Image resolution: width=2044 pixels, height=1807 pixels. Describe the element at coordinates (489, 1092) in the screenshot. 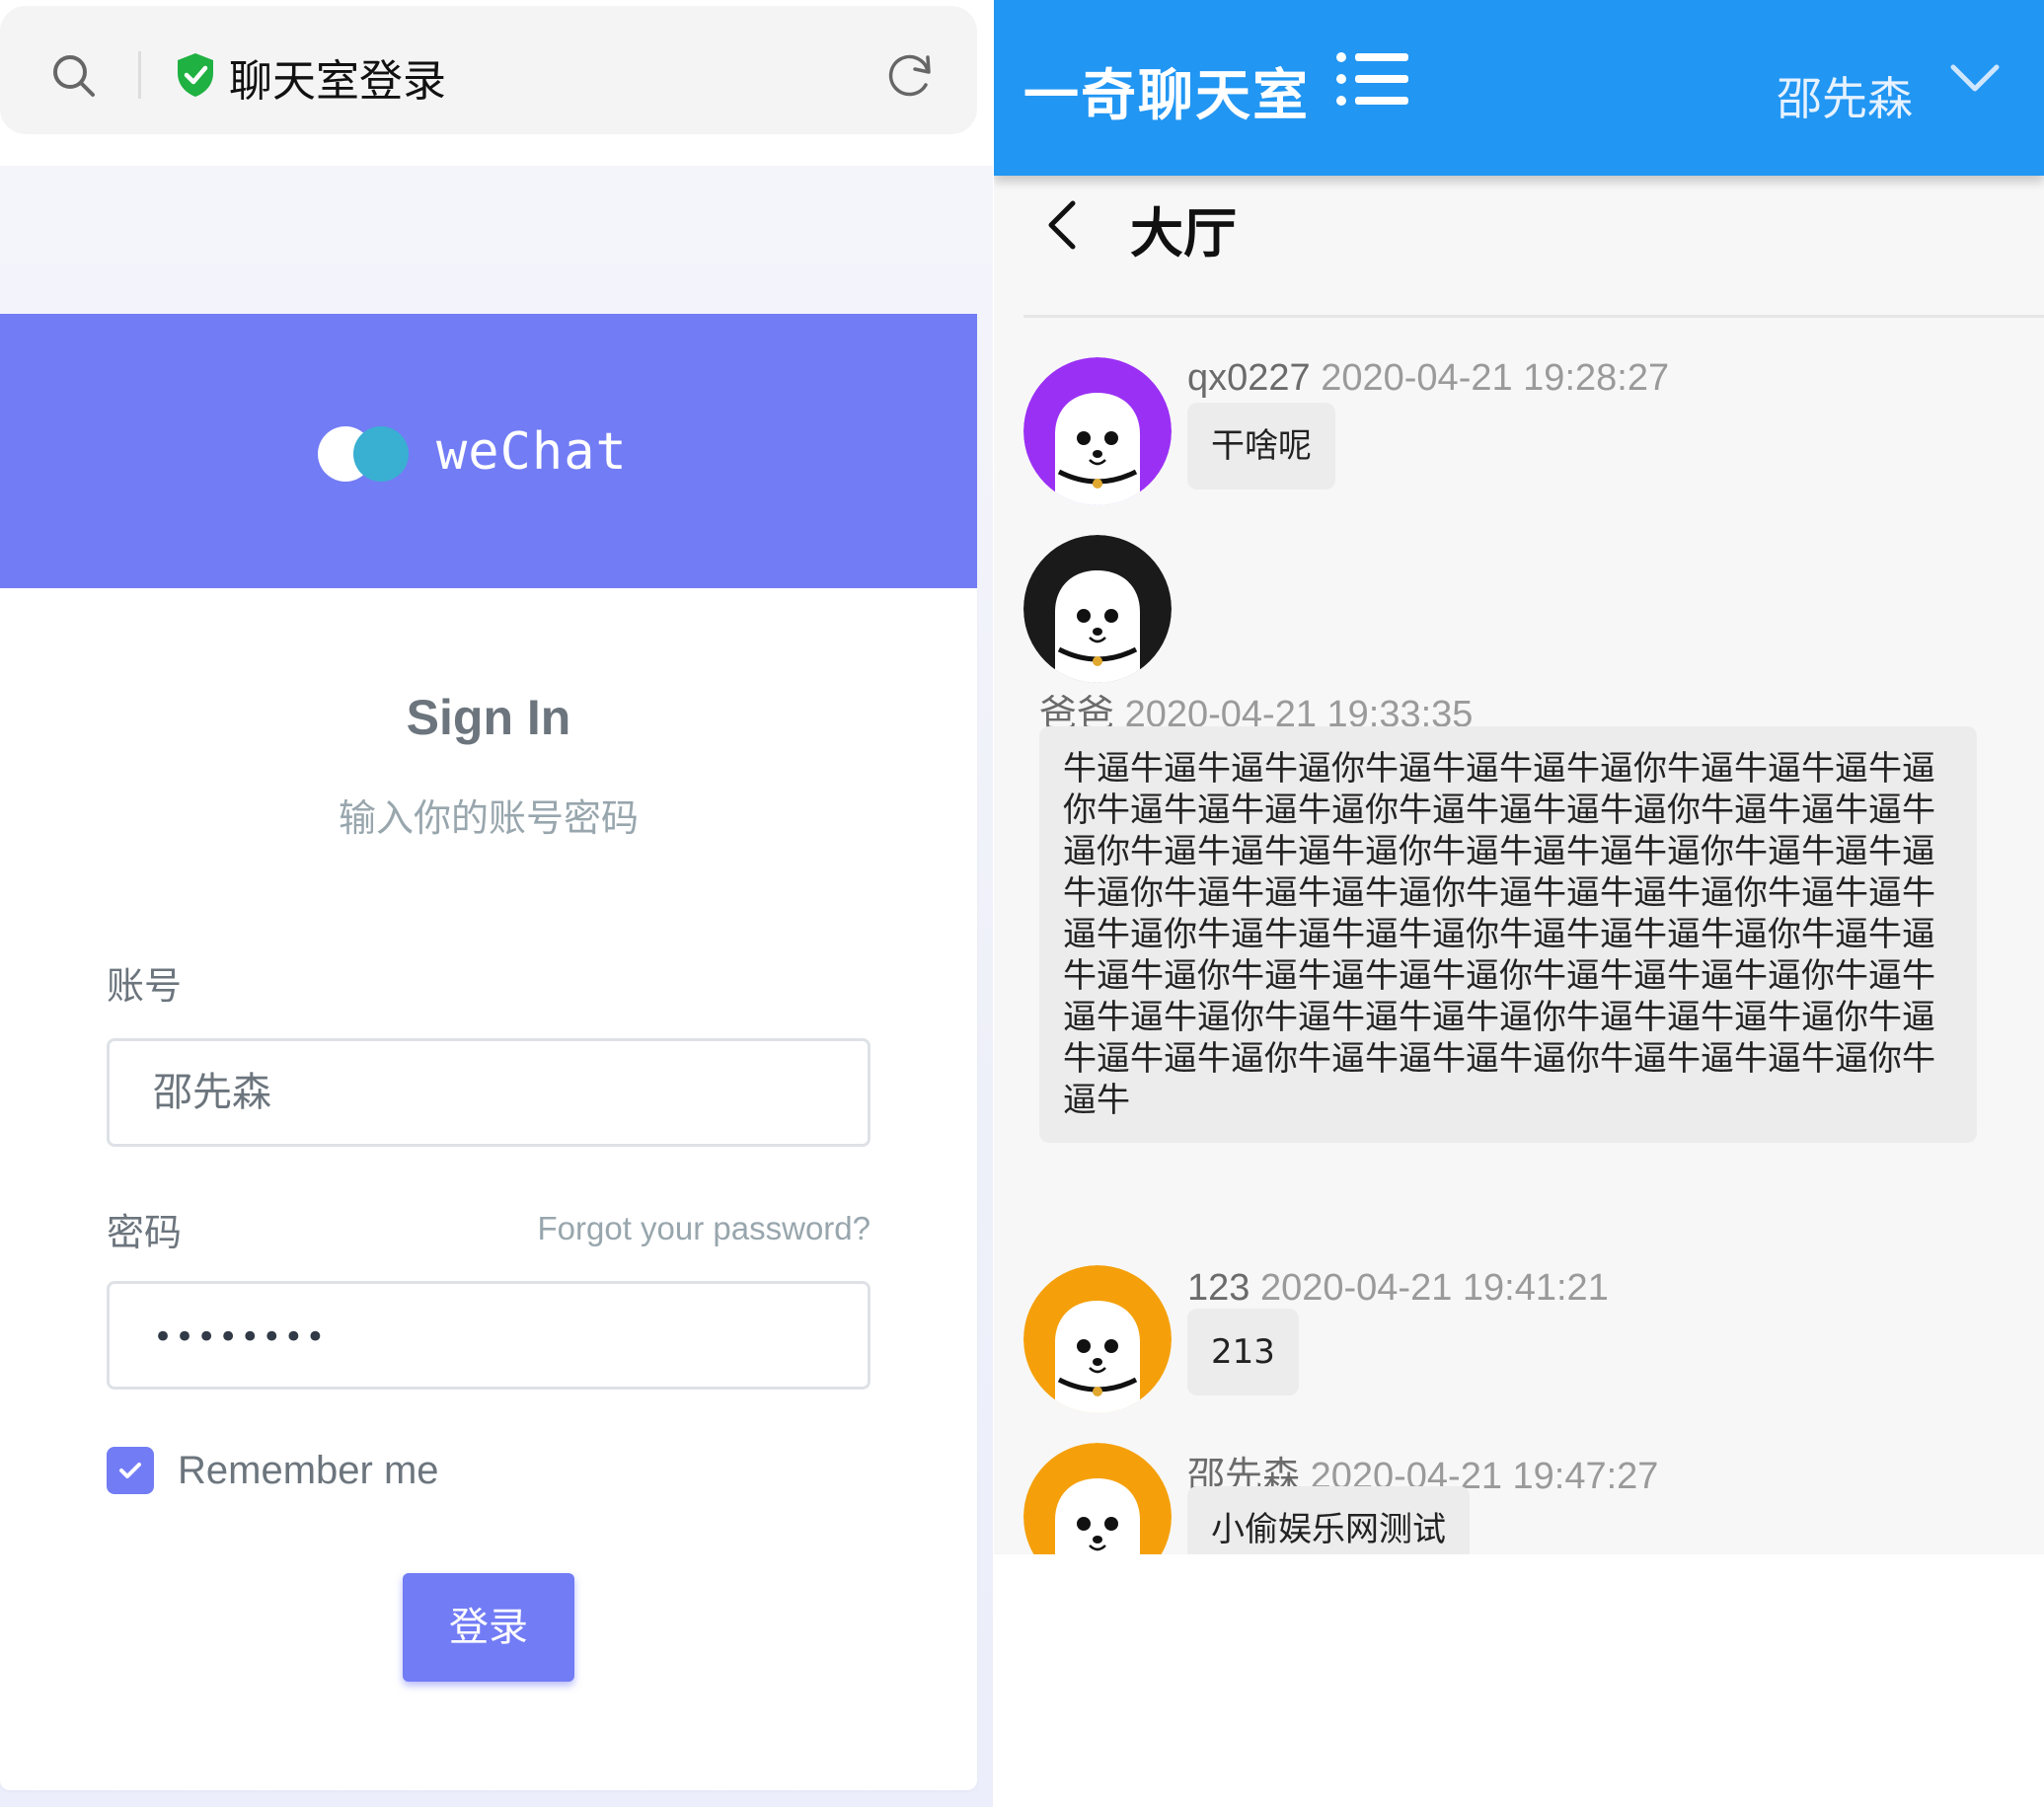

I see `account-input: 邵先森` at that location.